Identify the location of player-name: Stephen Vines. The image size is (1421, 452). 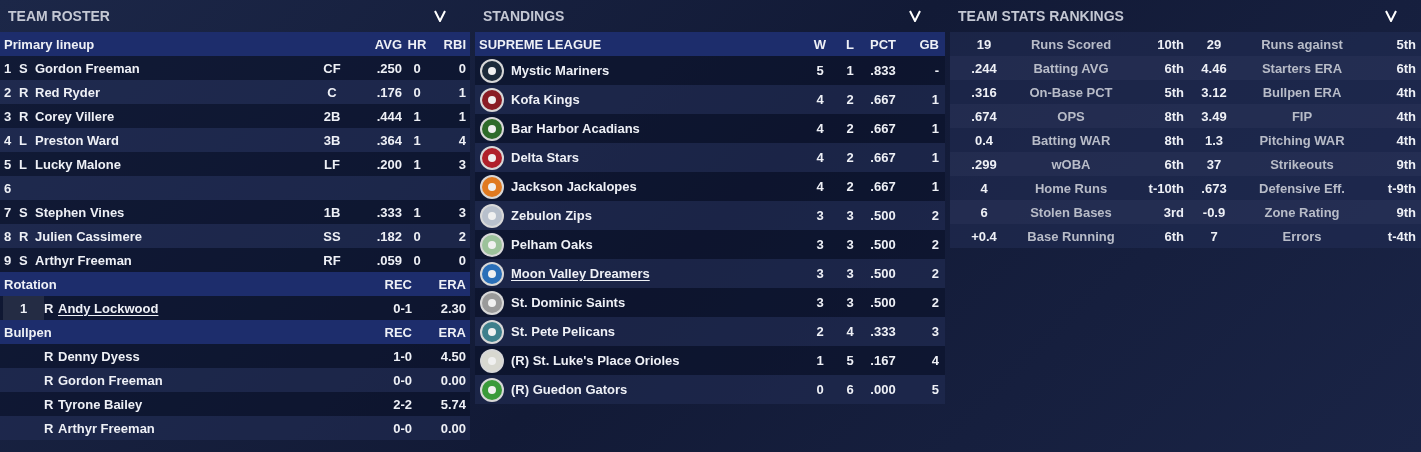
(173, 212).